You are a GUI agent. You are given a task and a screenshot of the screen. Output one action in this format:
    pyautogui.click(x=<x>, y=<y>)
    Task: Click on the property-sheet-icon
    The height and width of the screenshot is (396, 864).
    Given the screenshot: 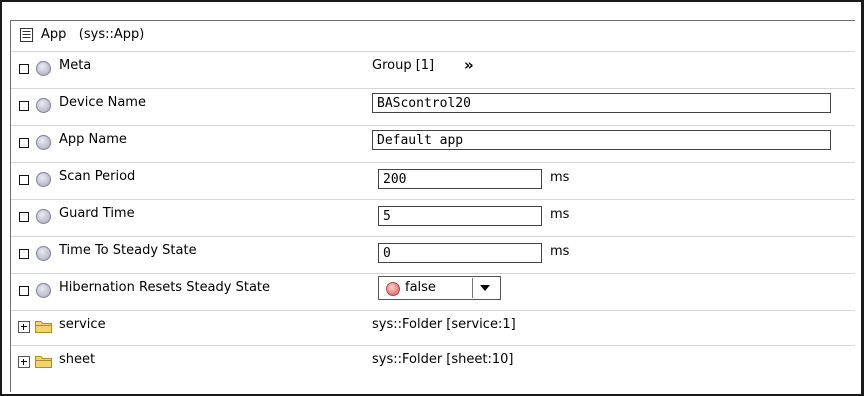 What is the action you would take?
    pyautogui.click(x=26, y=35)
    